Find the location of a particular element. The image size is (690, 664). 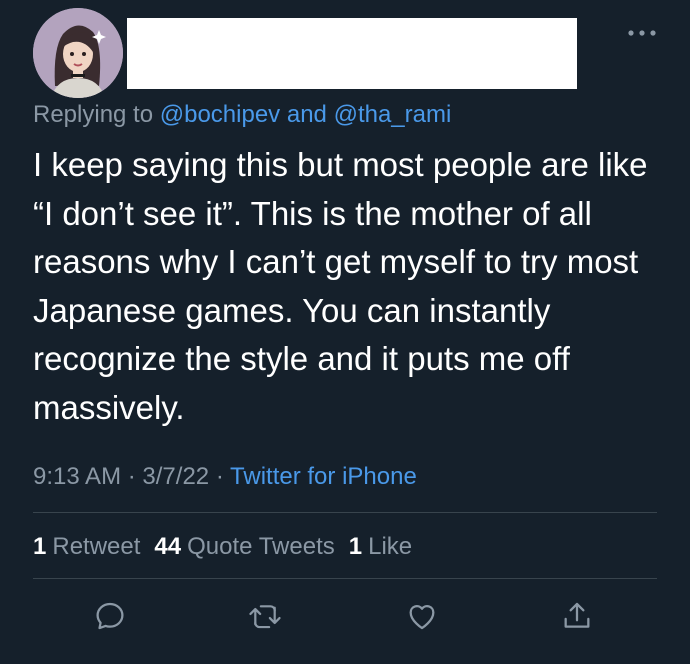

retweets-label: Retweet is located at coordinates (96, 546).